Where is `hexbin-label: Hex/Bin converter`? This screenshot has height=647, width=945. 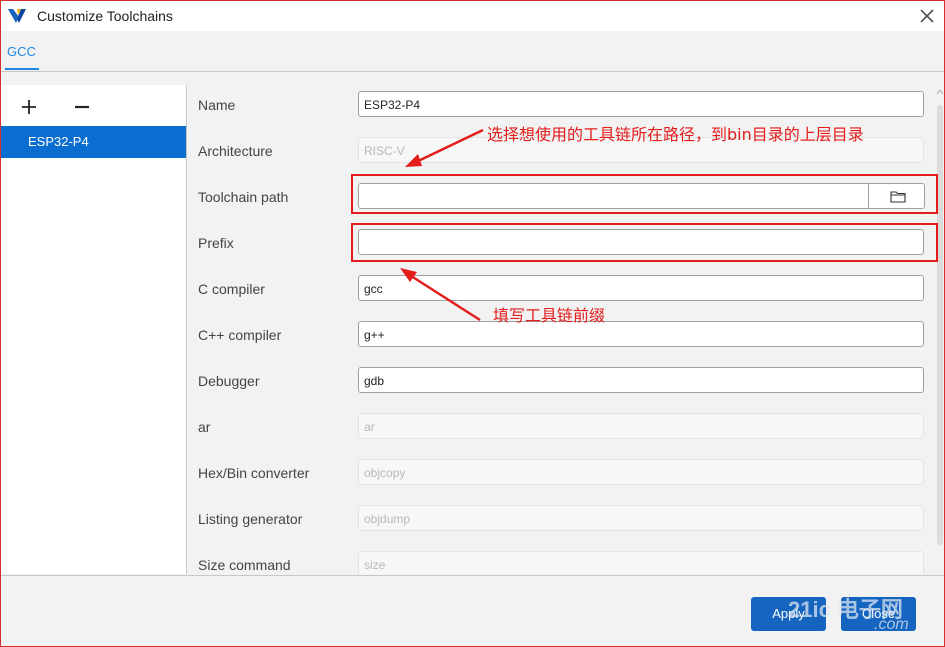
hexbin-label: Hex/Bin converter is located at coordinates (254, 473).